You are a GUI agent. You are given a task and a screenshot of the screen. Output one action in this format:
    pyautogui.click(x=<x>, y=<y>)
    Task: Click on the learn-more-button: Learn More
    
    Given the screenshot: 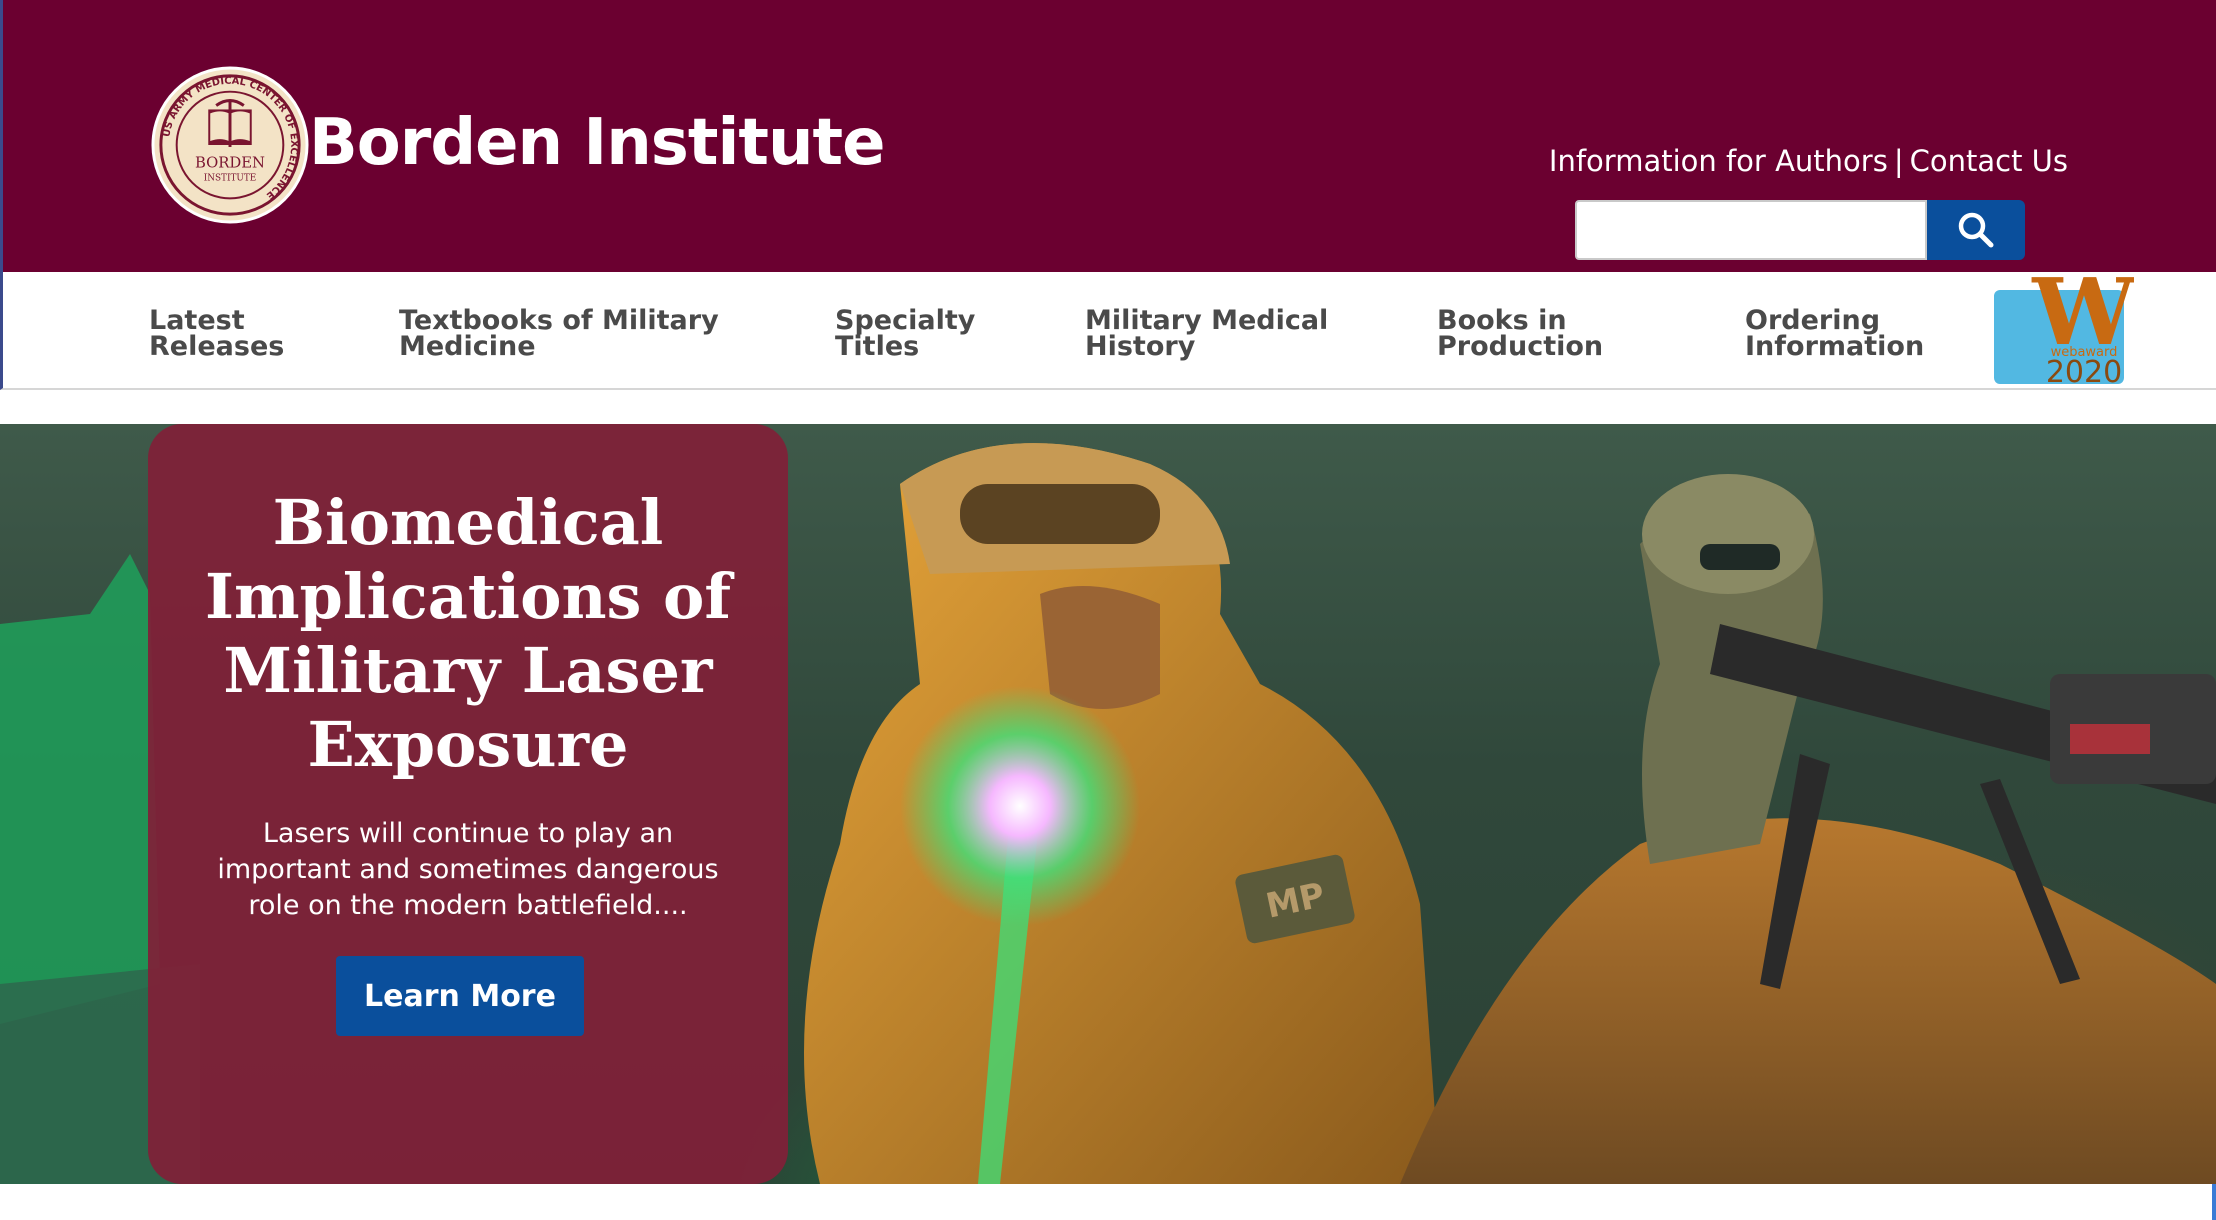 What is the action you would take?
    pyautogui.click(x=460, y=996)
    